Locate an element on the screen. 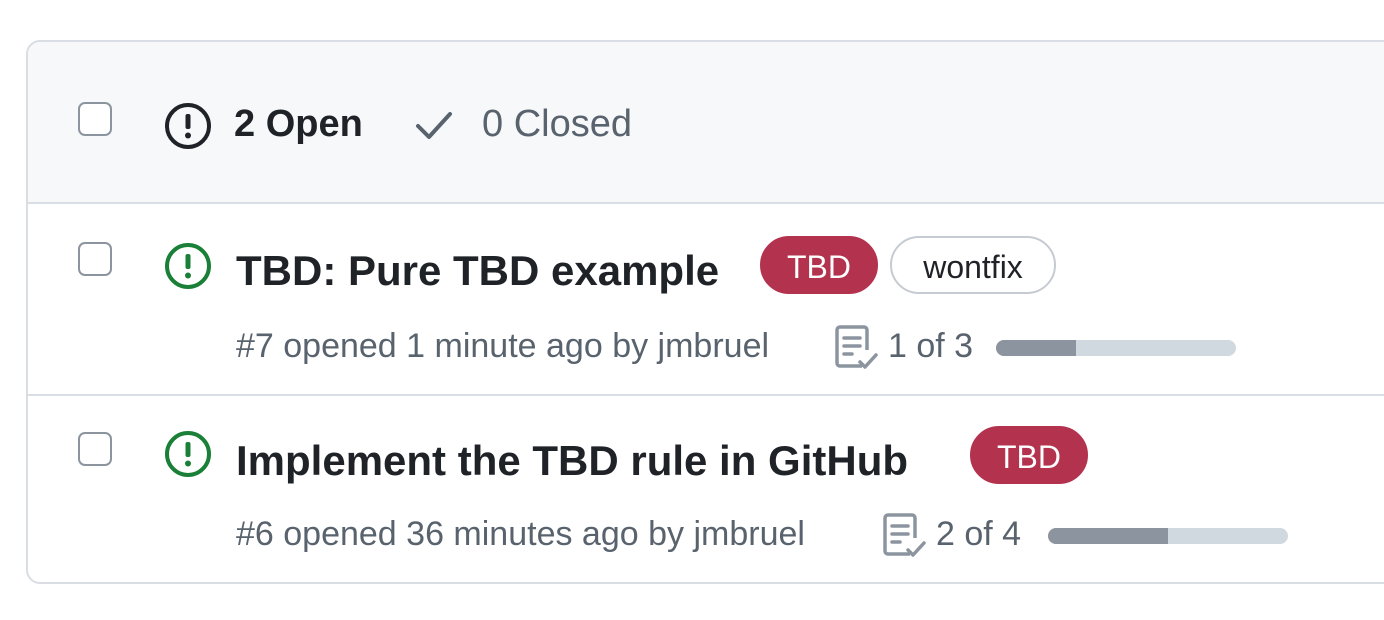 Image resolution: width=1384 pixels, height=620 pixels. open-filter-tab: 2 Open is located at coordinates (274, 124).